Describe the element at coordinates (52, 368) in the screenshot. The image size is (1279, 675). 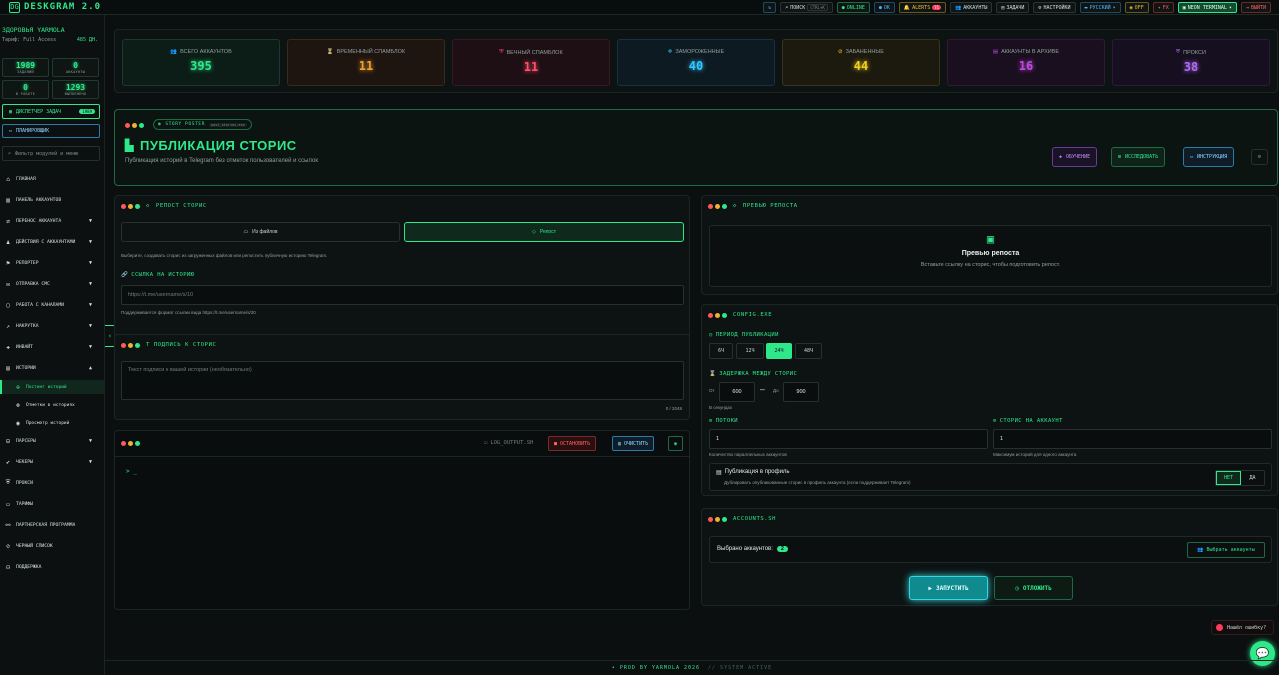
I see `sidebar-item-stories: ▤ ИСТОРИИ ▲` at that location.